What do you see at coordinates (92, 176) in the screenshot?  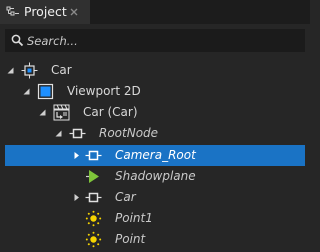 I see `plane-icon` at bounding box center [92, 176].